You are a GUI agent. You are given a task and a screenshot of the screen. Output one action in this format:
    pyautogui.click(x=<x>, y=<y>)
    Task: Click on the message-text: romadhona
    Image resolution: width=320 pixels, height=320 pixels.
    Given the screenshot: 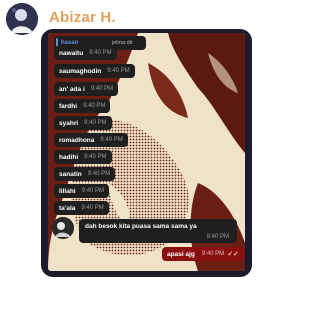 What is the action you would take?
    pyautogui.click(x=77, y=140)
    